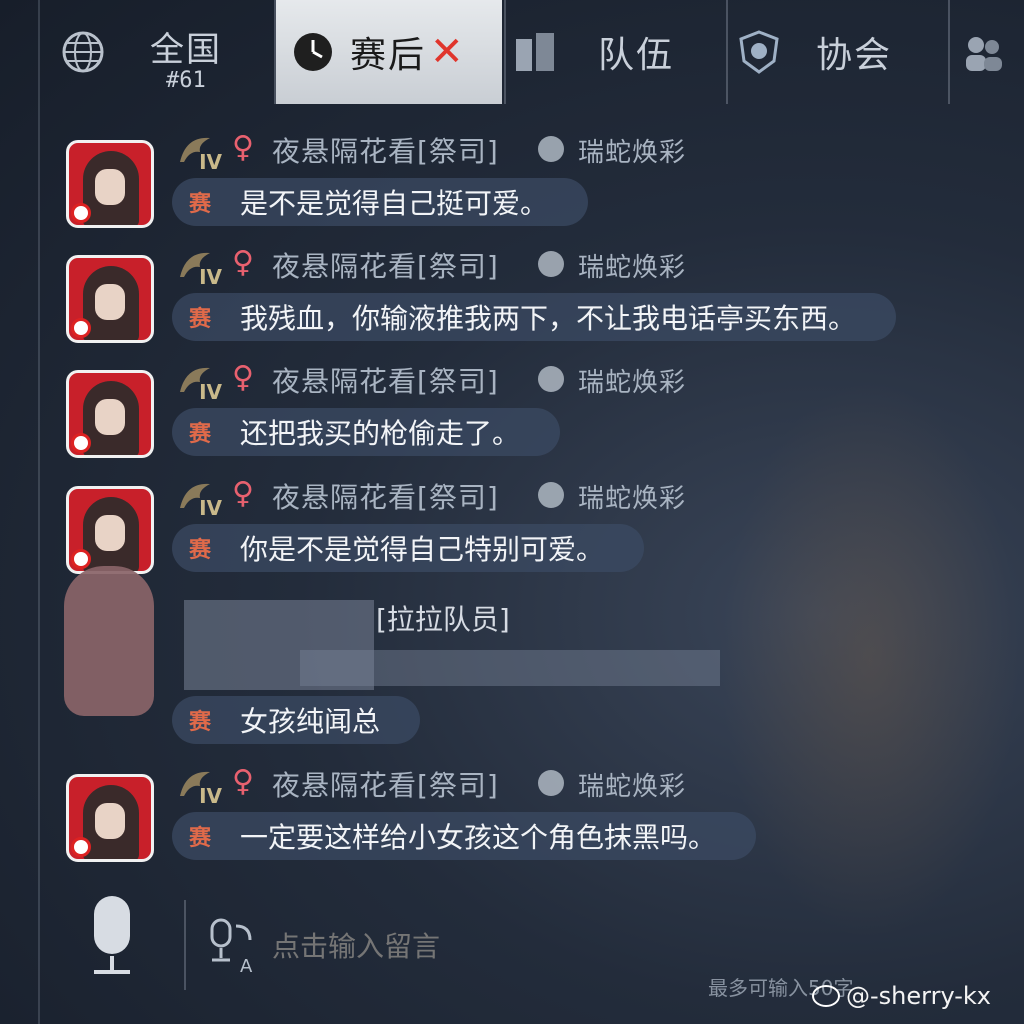 The height and width of the screenshot is (1024, 1024). I want to click on guild-shield-icon, so click(759, 52).